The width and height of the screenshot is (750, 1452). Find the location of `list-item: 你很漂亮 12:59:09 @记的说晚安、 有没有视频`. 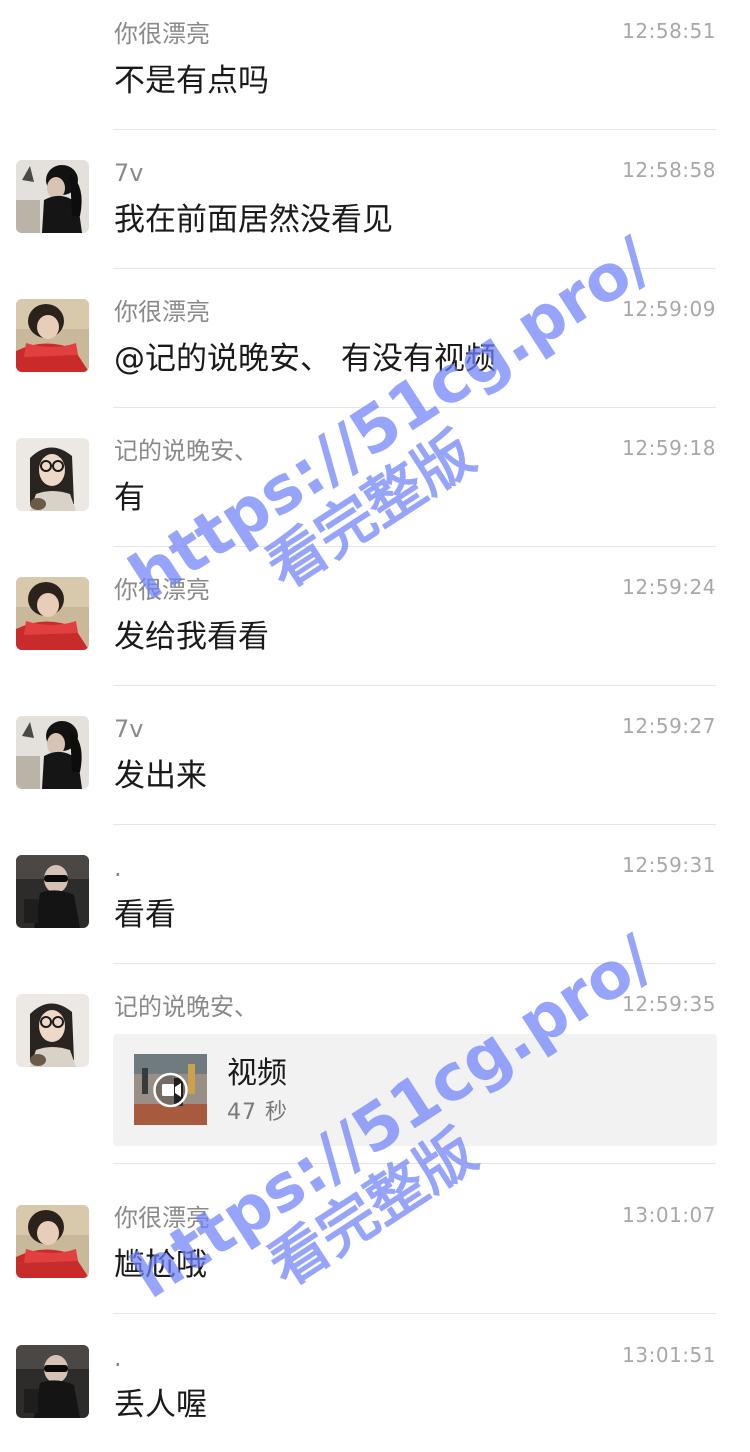

list-item: 你很漂亮 12:59:09 @记的说晚安、 有没有视频 is located at coordinates (375, 347).